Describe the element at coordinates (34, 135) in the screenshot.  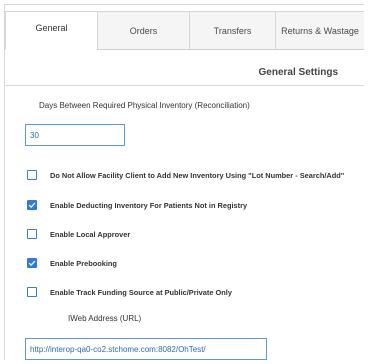
I see `days-between-inventory-value: 30` at that location.